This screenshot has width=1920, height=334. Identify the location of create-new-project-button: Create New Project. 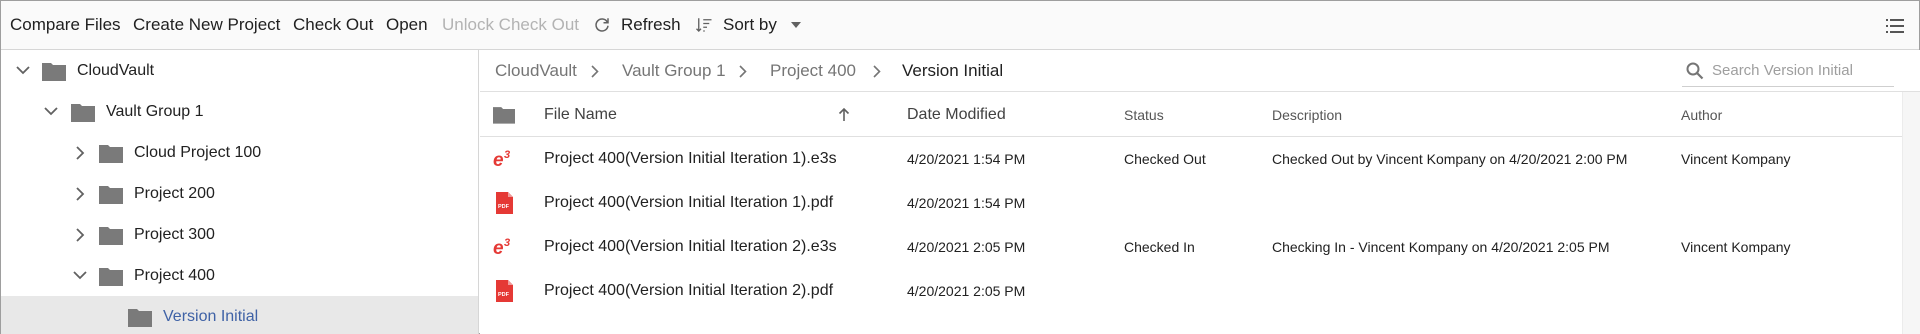
(206, 25).